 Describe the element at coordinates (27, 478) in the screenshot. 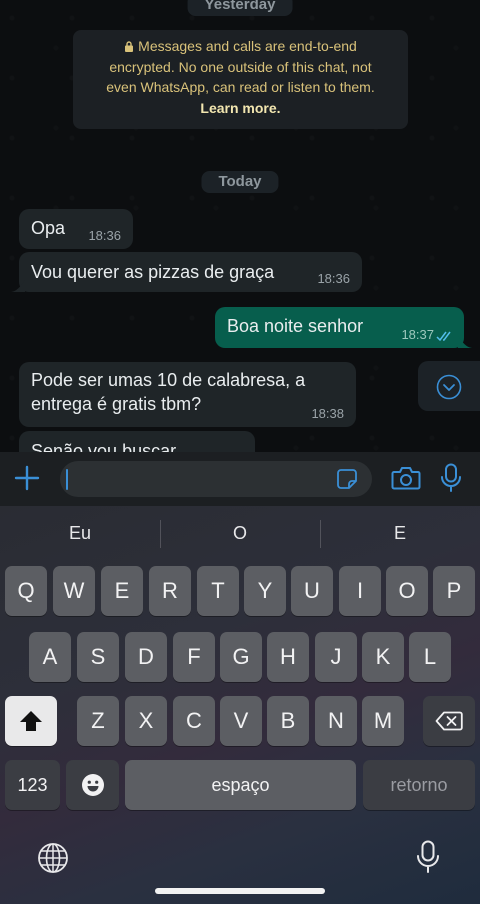

I see `plus-icon` at that location.